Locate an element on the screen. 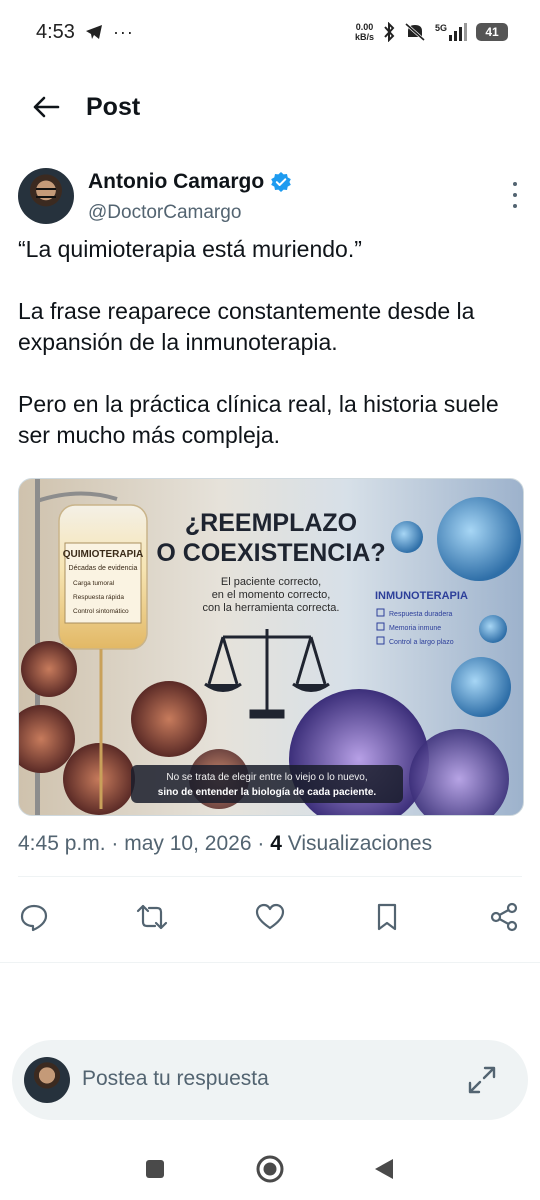 The height and width of the screenshot is (1200, 540). network-speed: 0.00 kB/s is located at coordinates (364, 32).